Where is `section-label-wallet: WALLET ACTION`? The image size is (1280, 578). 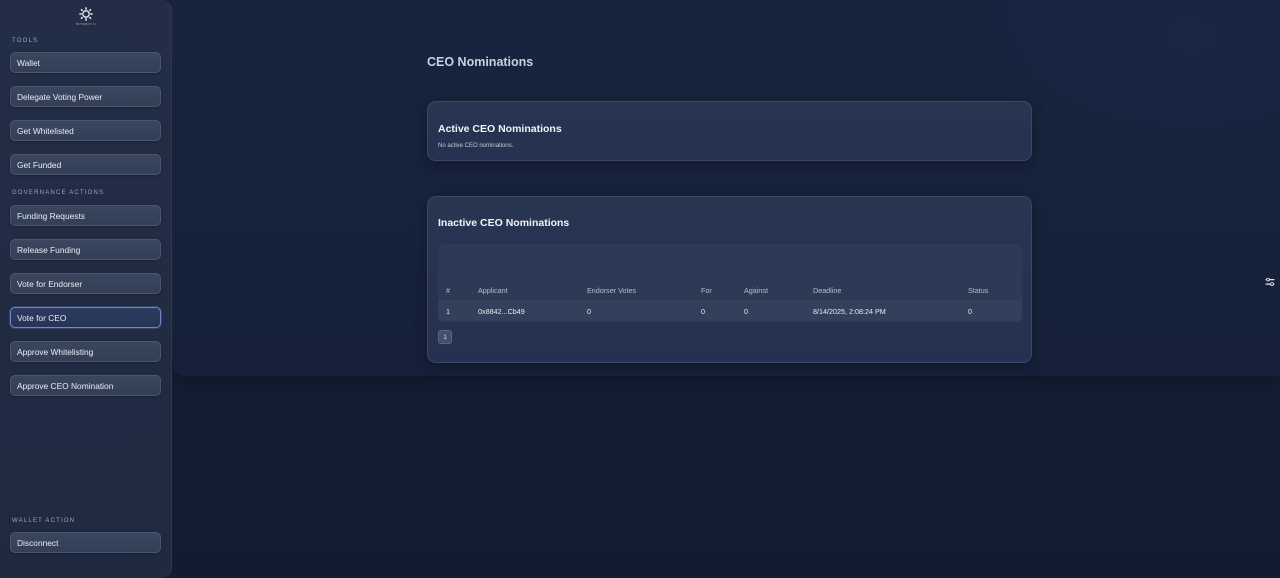
section-label-wallet: WALLET ACTION is located at coordinates (44, 521).